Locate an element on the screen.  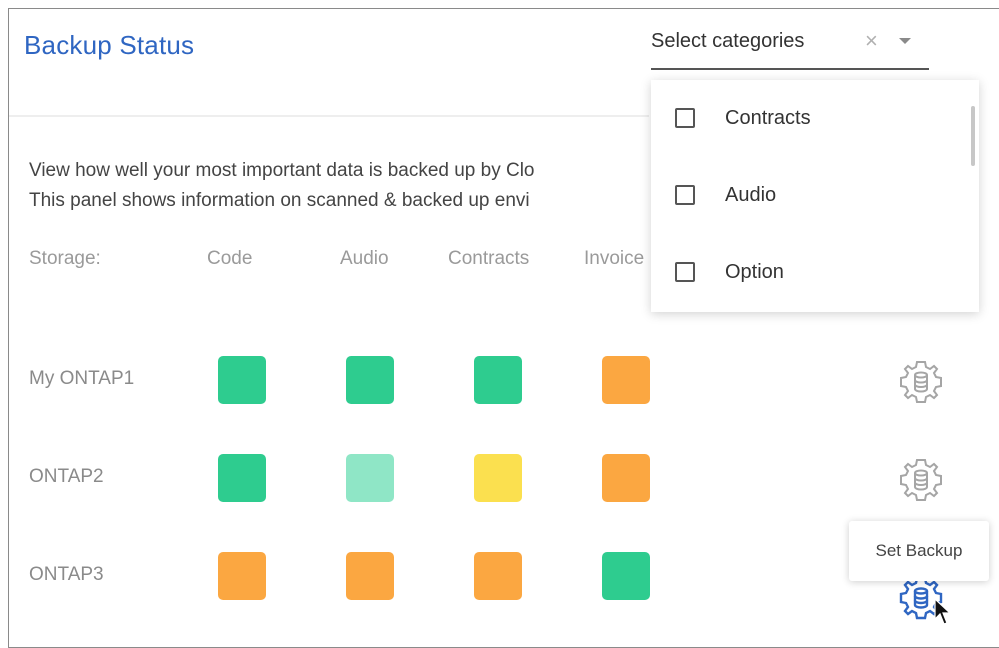
close-icon: × is located at coordinates (871, 41).